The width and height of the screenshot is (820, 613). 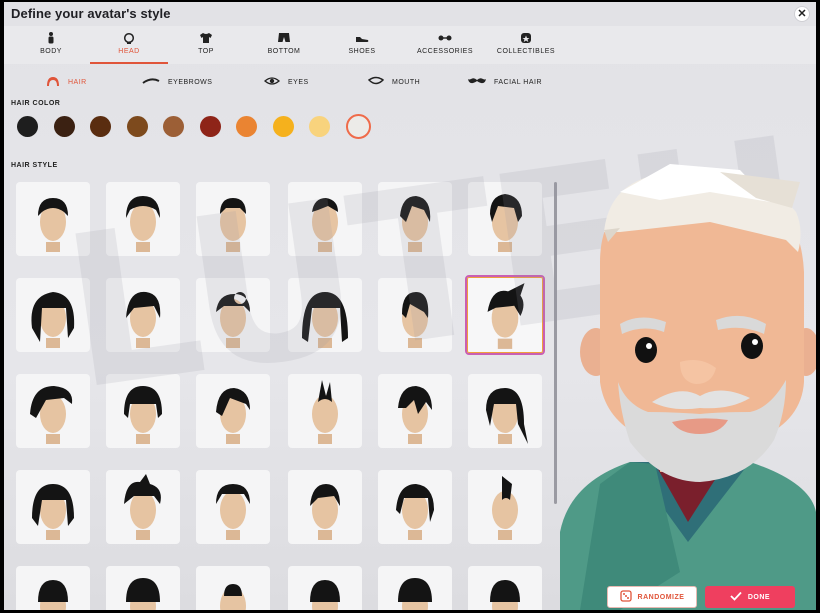 What do you see at coordinates (66, 82) in the screenshot?
I see `subtab-hair: HAIR` at bounding box center [66, 82].